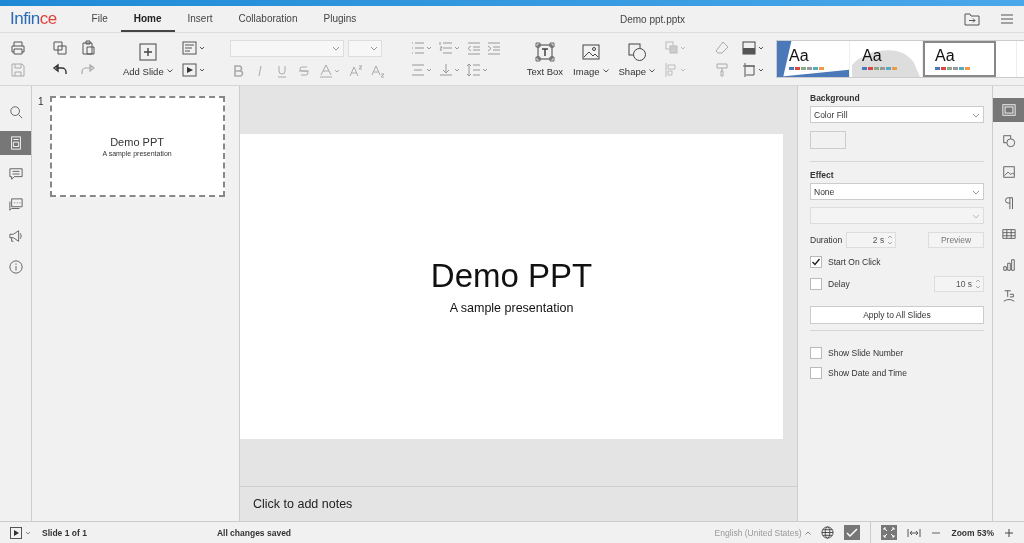 The height and width of the screenshot is (543, 1024). Describe the element at coordinates (449, 70) in the screenshot. I see `align-bottom-icon` at that location.